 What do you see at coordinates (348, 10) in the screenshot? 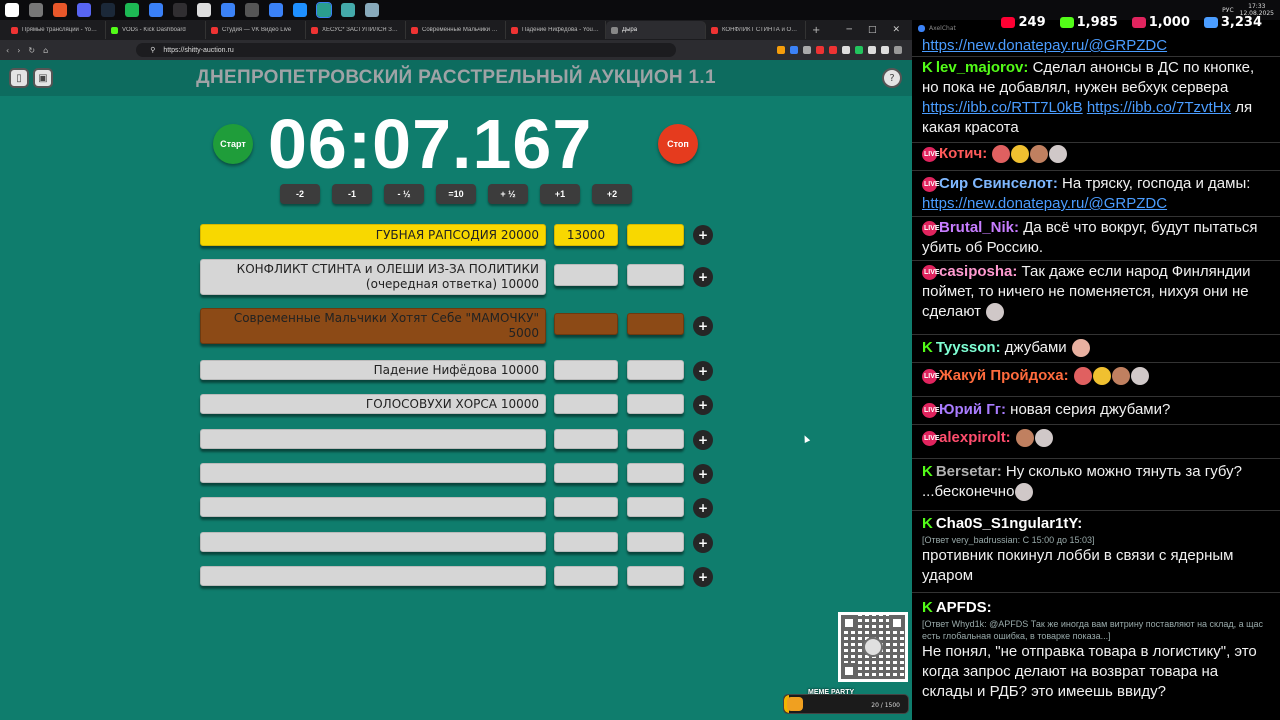
I see `app-g-icon` at bounding box center [348, 10].